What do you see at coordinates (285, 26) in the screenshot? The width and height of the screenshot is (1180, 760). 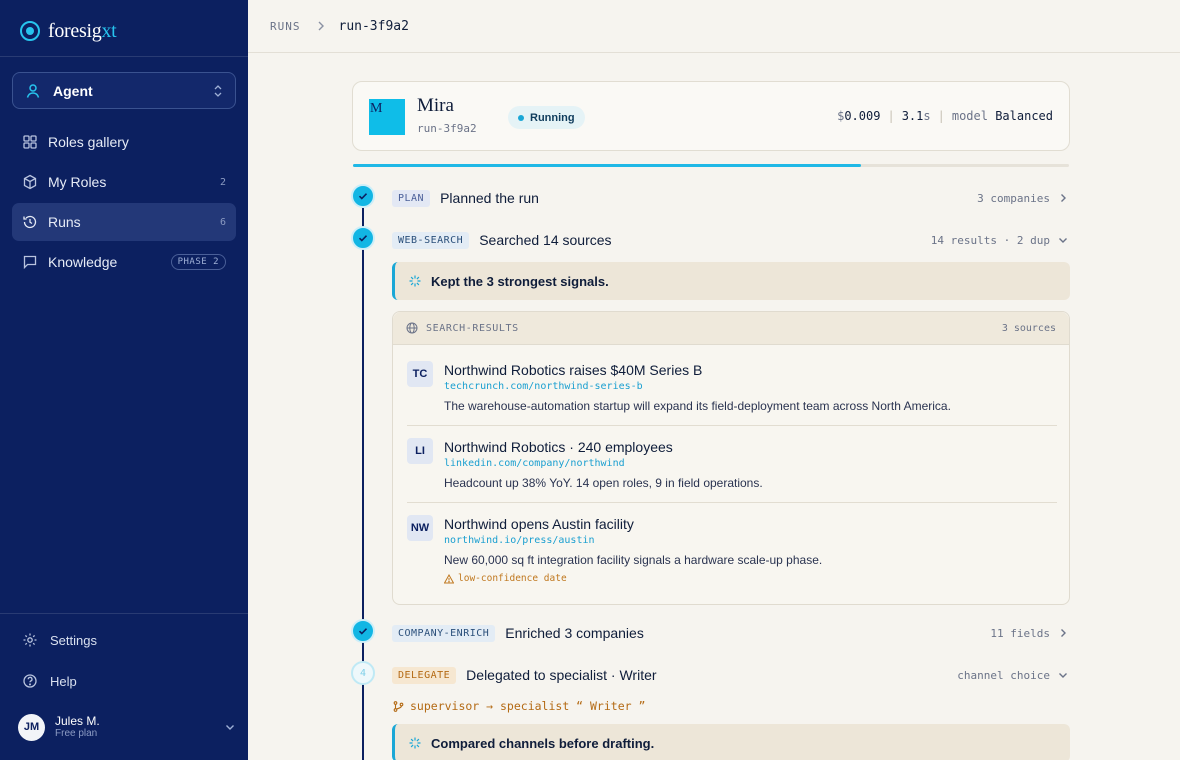 I see `breadcrumb-runs: RUNS` at bounding box center [285, 26].